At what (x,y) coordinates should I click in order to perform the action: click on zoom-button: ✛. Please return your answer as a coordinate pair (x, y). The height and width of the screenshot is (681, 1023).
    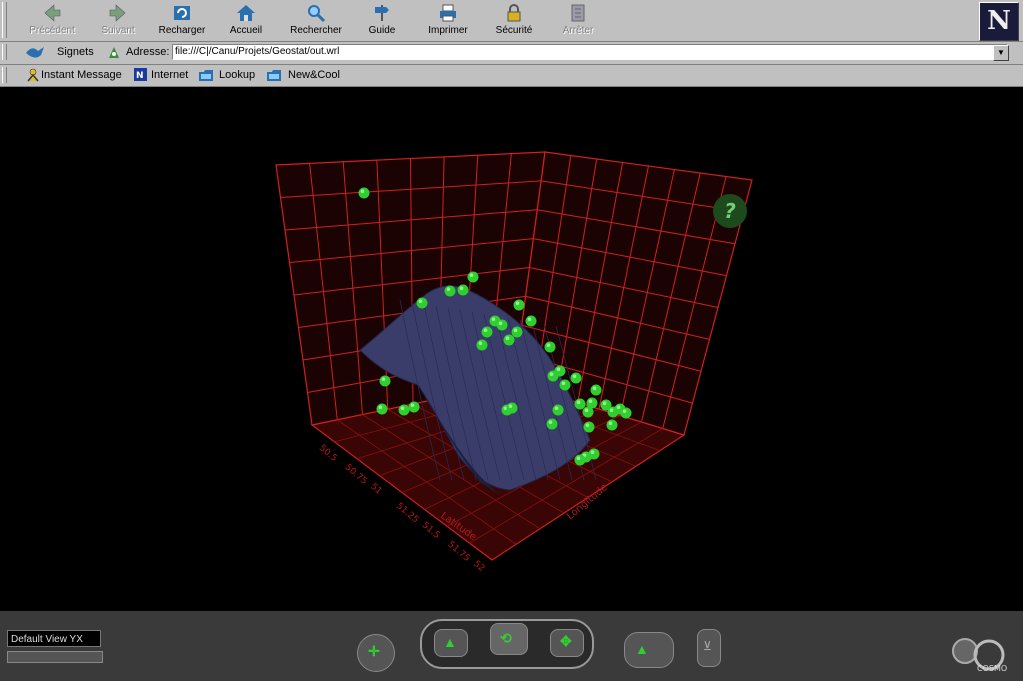
    Looking at the image, I should click on (376, 653).